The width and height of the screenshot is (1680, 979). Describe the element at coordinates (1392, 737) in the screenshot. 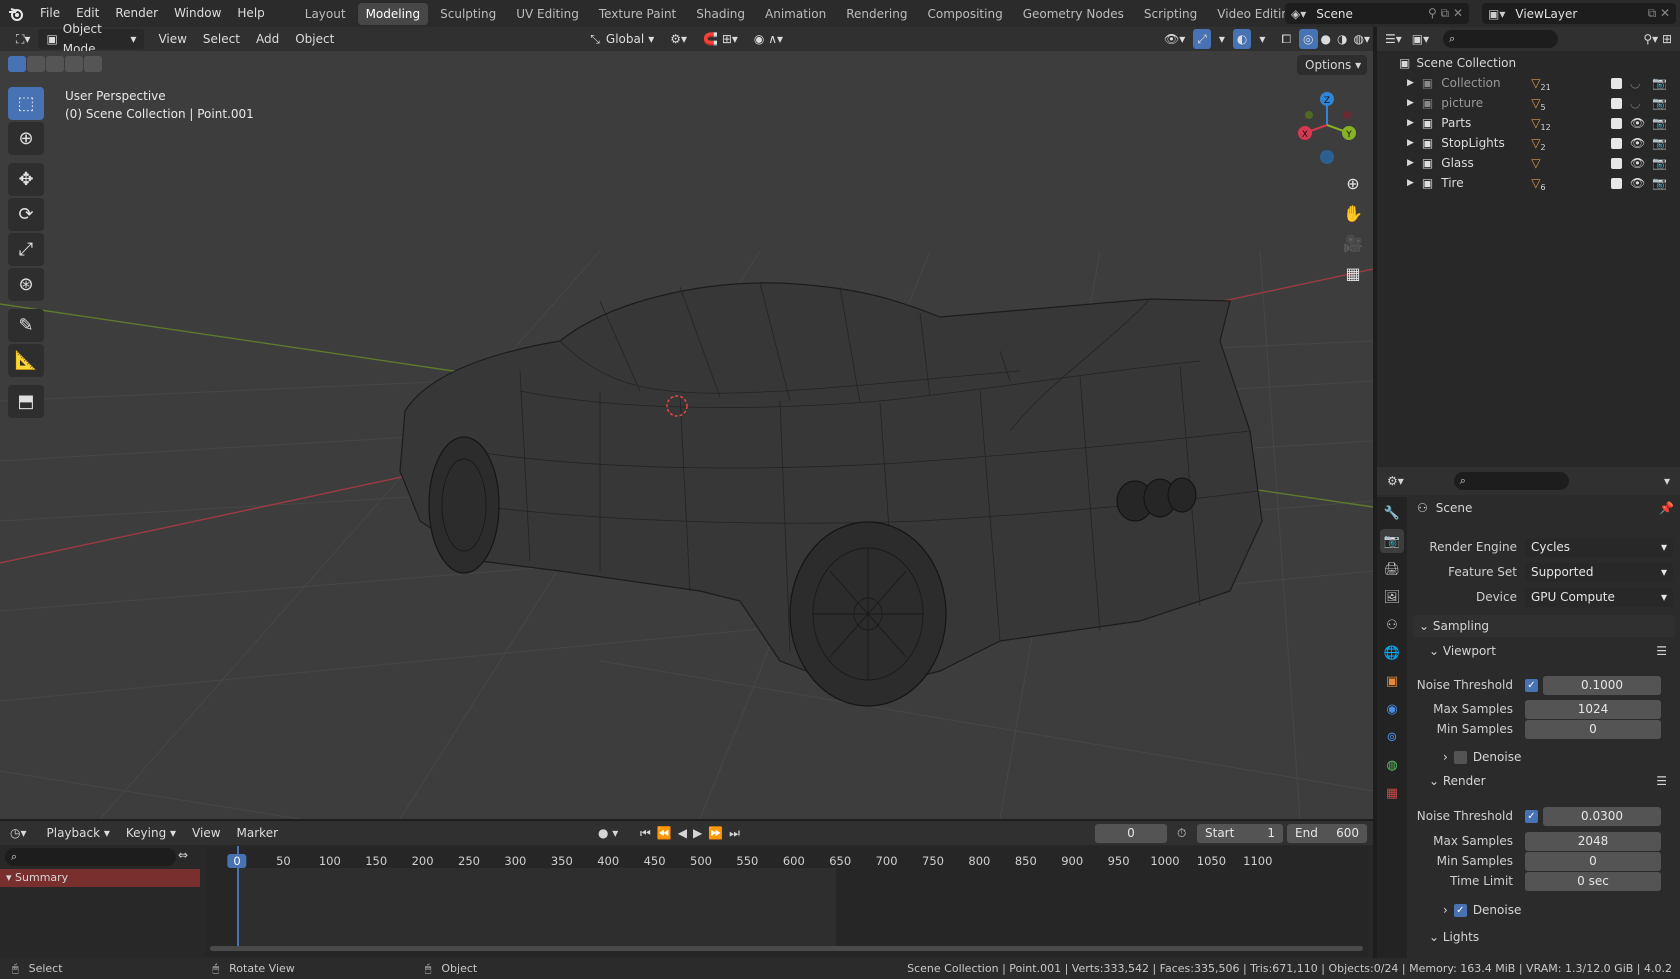

I see `constraint-tab-icon: ⊚` at that location.